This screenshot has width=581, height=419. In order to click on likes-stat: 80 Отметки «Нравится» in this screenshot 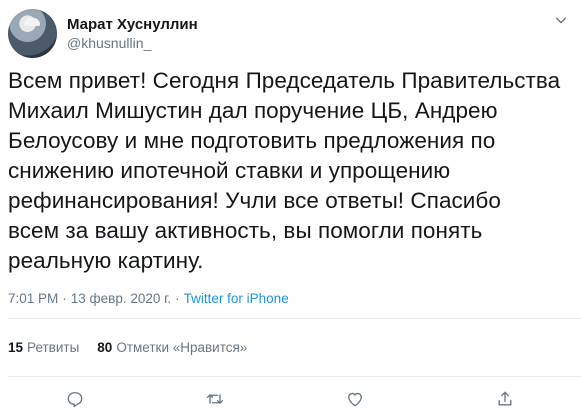, I will do `click(172, 348)`.